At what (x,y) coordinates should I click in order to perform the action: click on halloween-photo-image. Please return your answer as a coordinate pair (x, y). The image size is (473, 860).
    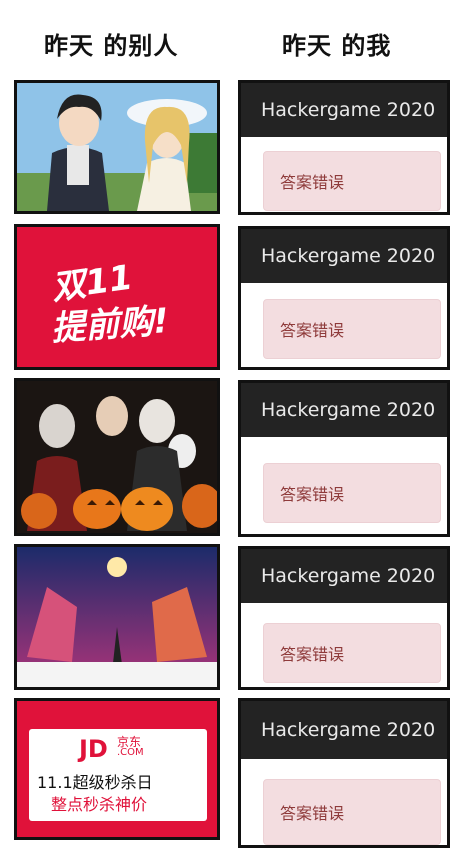
    Looking at the image, I should click on (117, 457).